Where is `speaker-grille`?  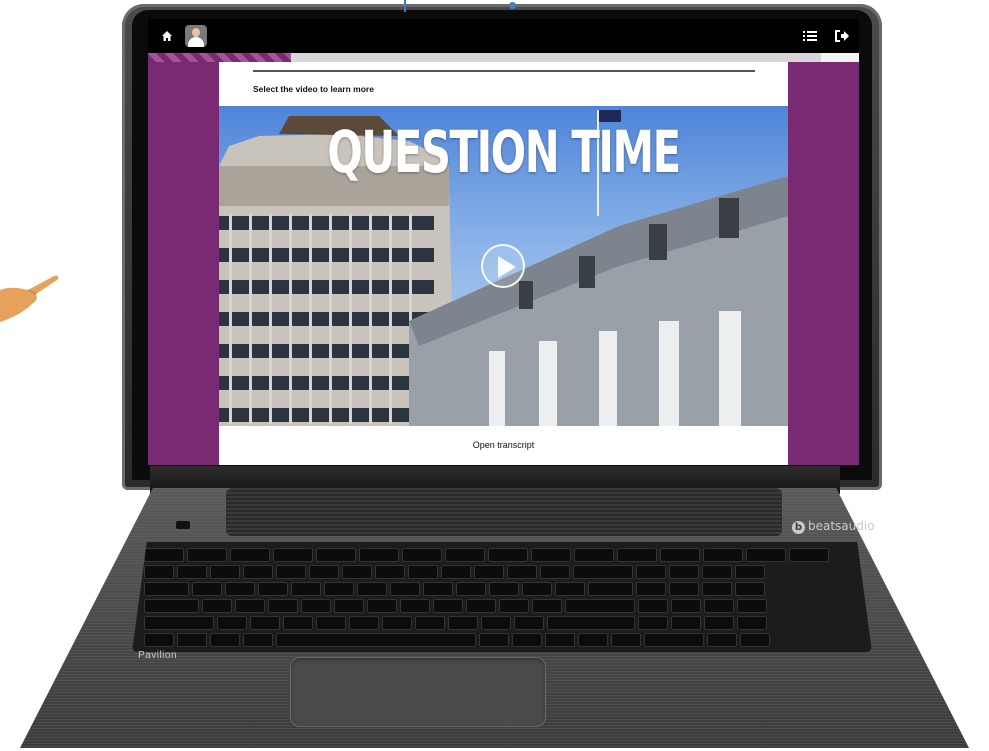 speaker-grille is located at coordinates (504, 512).